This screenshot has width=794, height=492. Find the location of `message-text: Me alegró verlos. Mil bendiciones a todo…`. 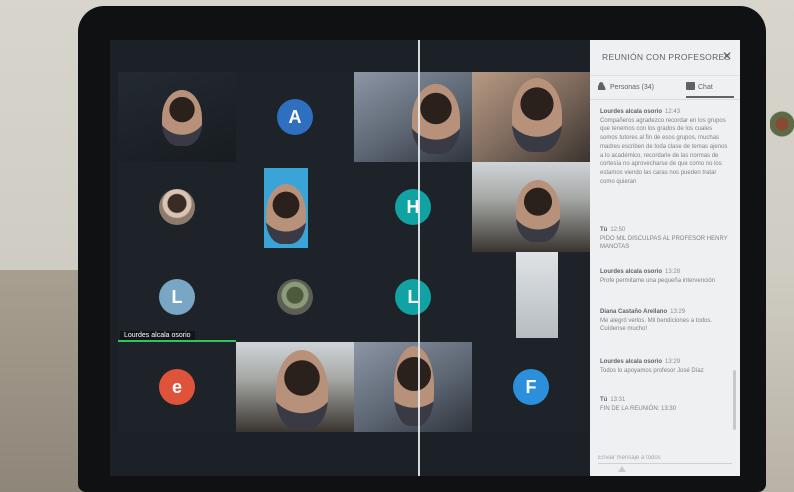

message-text: Me alegró verlos. Mil bendiciones a todo… is located at coordinates (656, 325).